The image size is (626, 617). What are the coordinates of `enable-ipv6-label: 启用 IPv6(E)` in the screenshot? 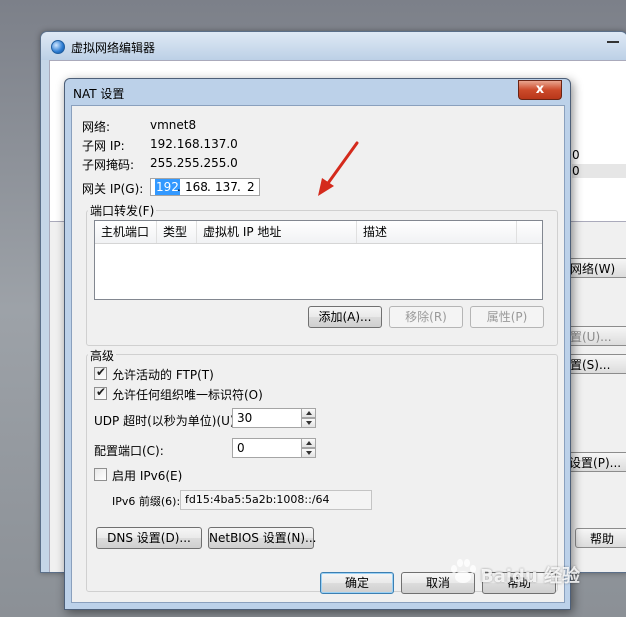 It's located at (147, 475).